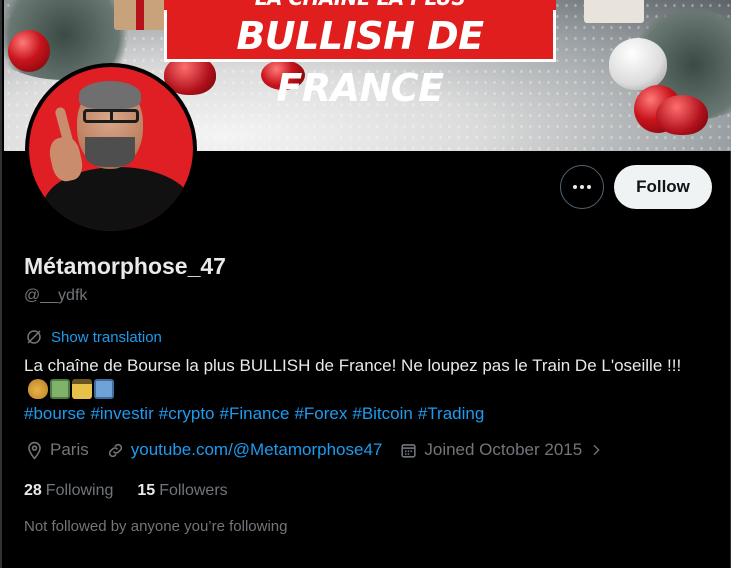 The height and width of the screenshot is (568, 731). Describe the element at coordinates (34, 450) in the screenshot. I see `location-pin-icon` at that location.